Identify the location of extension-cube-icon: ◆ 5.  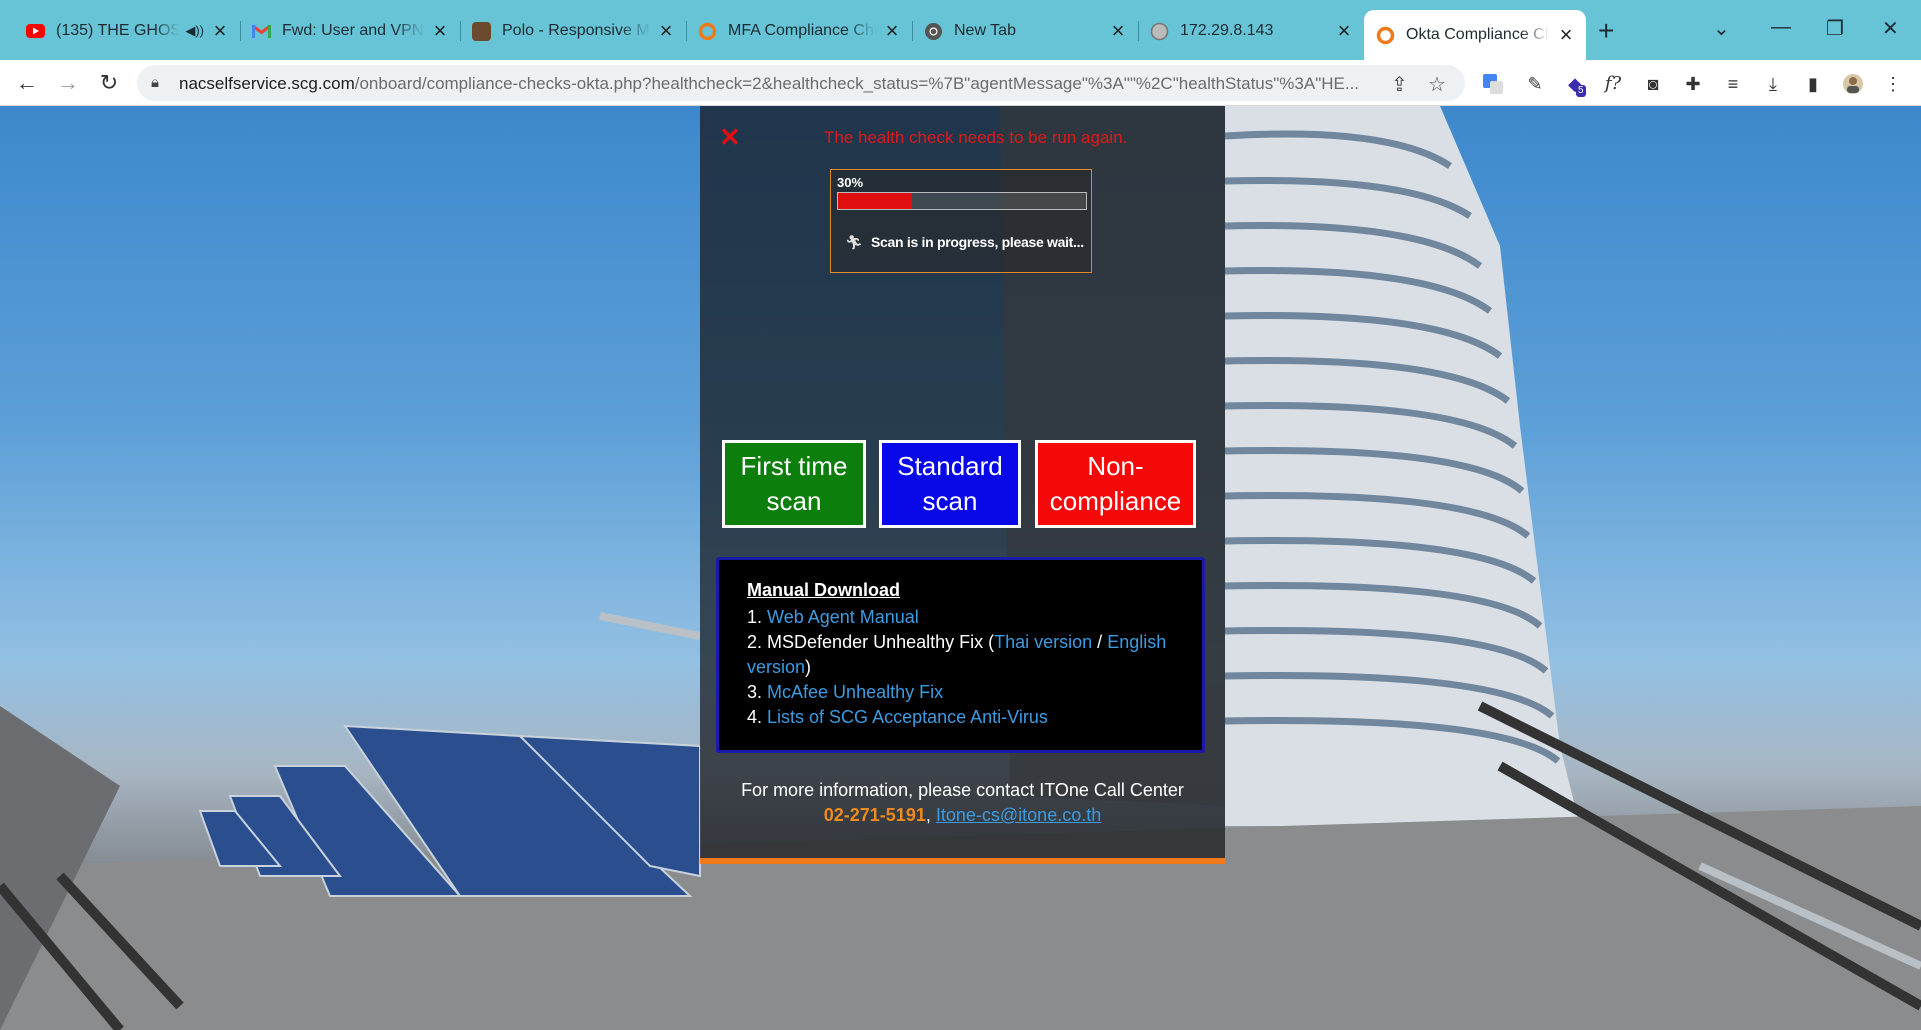
(1575, 85).